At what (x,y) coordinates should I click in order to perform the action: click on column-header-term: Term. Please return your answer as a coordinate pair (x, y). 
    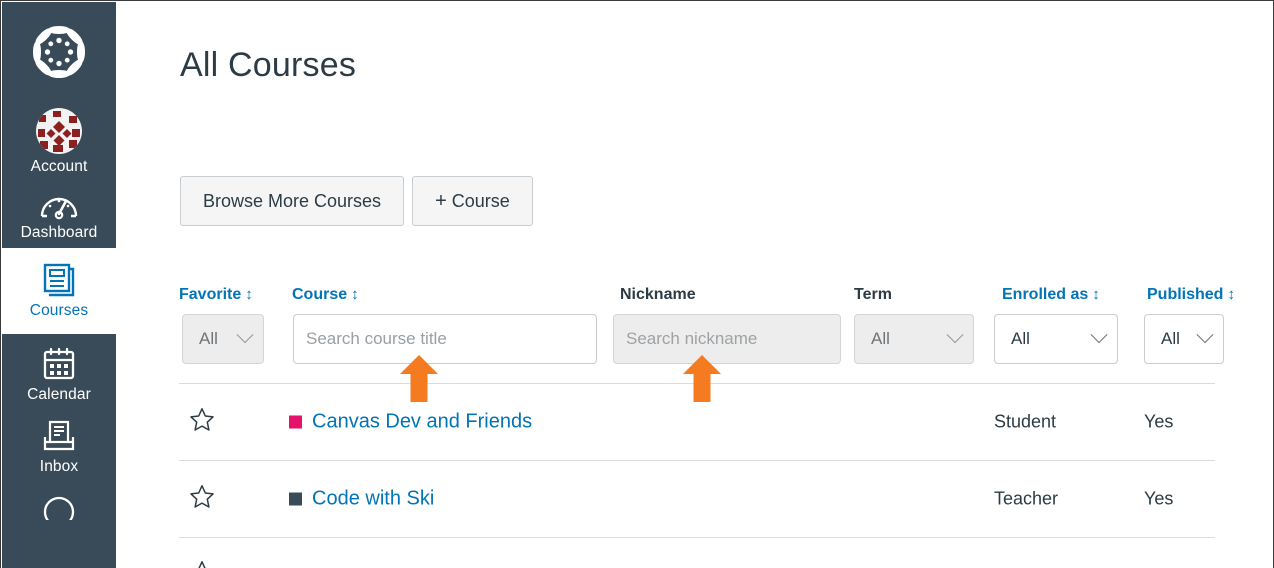
    Looking at the image, I should click on (873, 294).